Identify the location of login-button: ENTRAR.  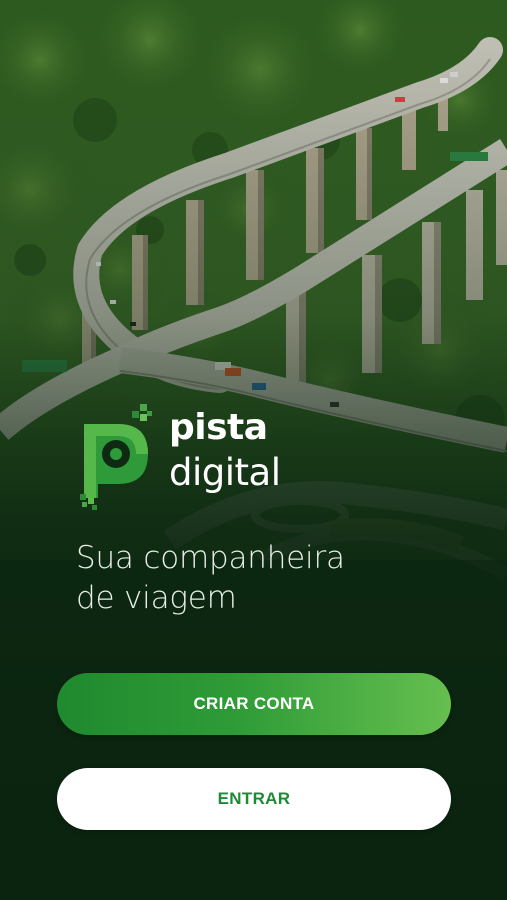
(254, 799).